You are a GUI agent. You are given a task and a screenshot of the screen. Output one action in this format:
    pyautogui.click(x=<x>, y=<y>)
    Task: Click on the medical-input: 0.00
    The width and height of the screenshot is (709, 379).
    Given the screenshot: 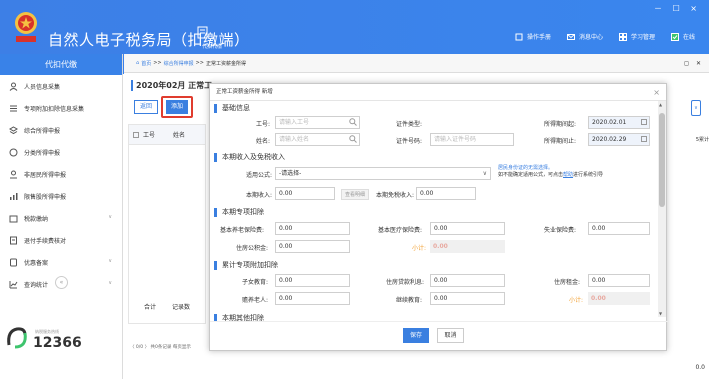 What is the action you would take?
    pyautogui.click(x=467, y=228)
    